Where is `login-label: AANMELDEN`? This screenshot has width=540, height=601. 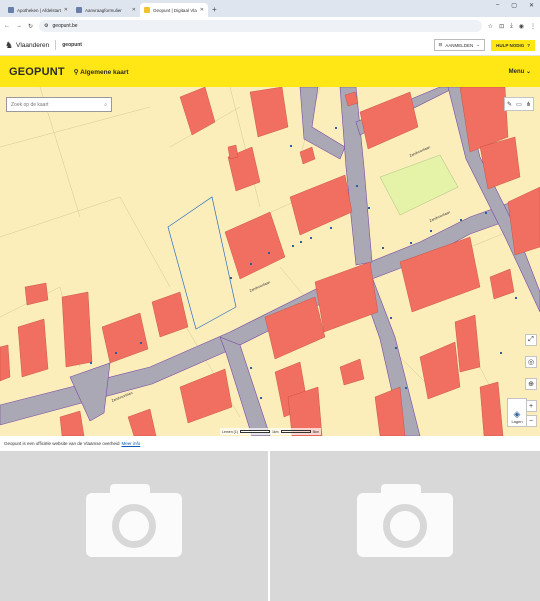 login-label: AANMELDEN is located at coordinates (459, 45).